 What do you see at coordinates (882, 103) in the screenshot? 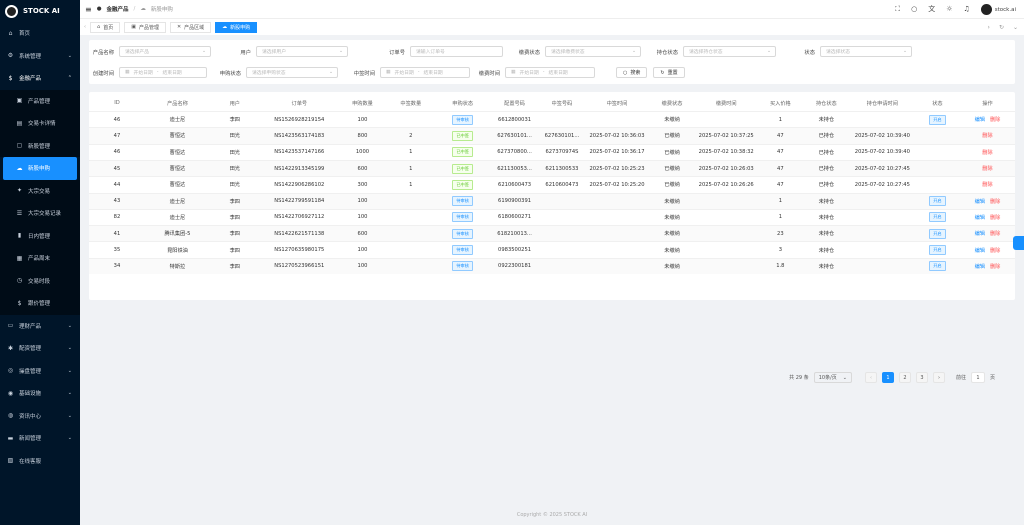
I see `column-header: 持仓申请时间` at bounding box center [882, 103].